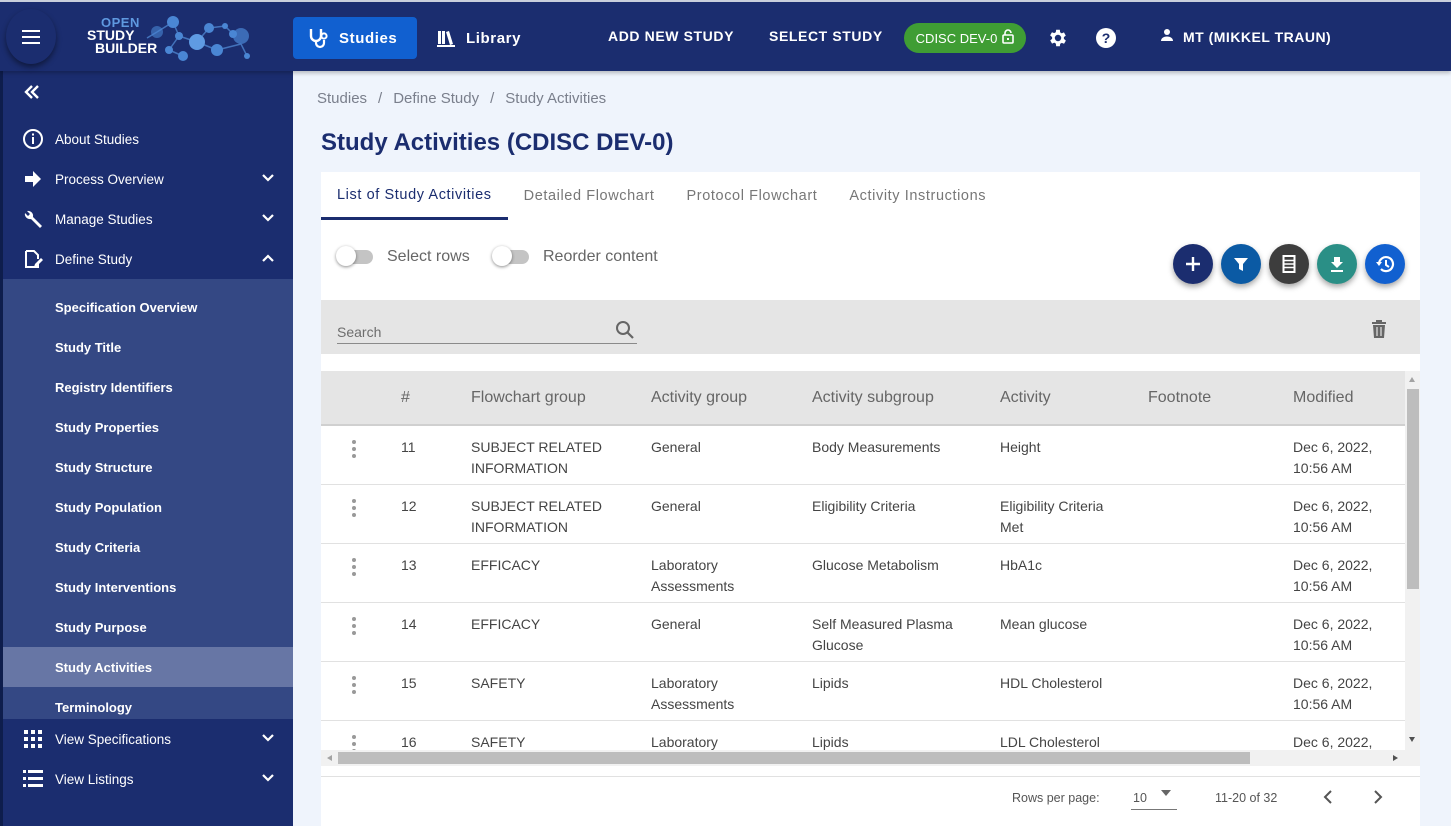 The height and width of the screenshot is (826, 1451). Describe the element at coordinates (148, 507) in the screenshot. I see `sidebar-item-study-population: Study Population` at that location.